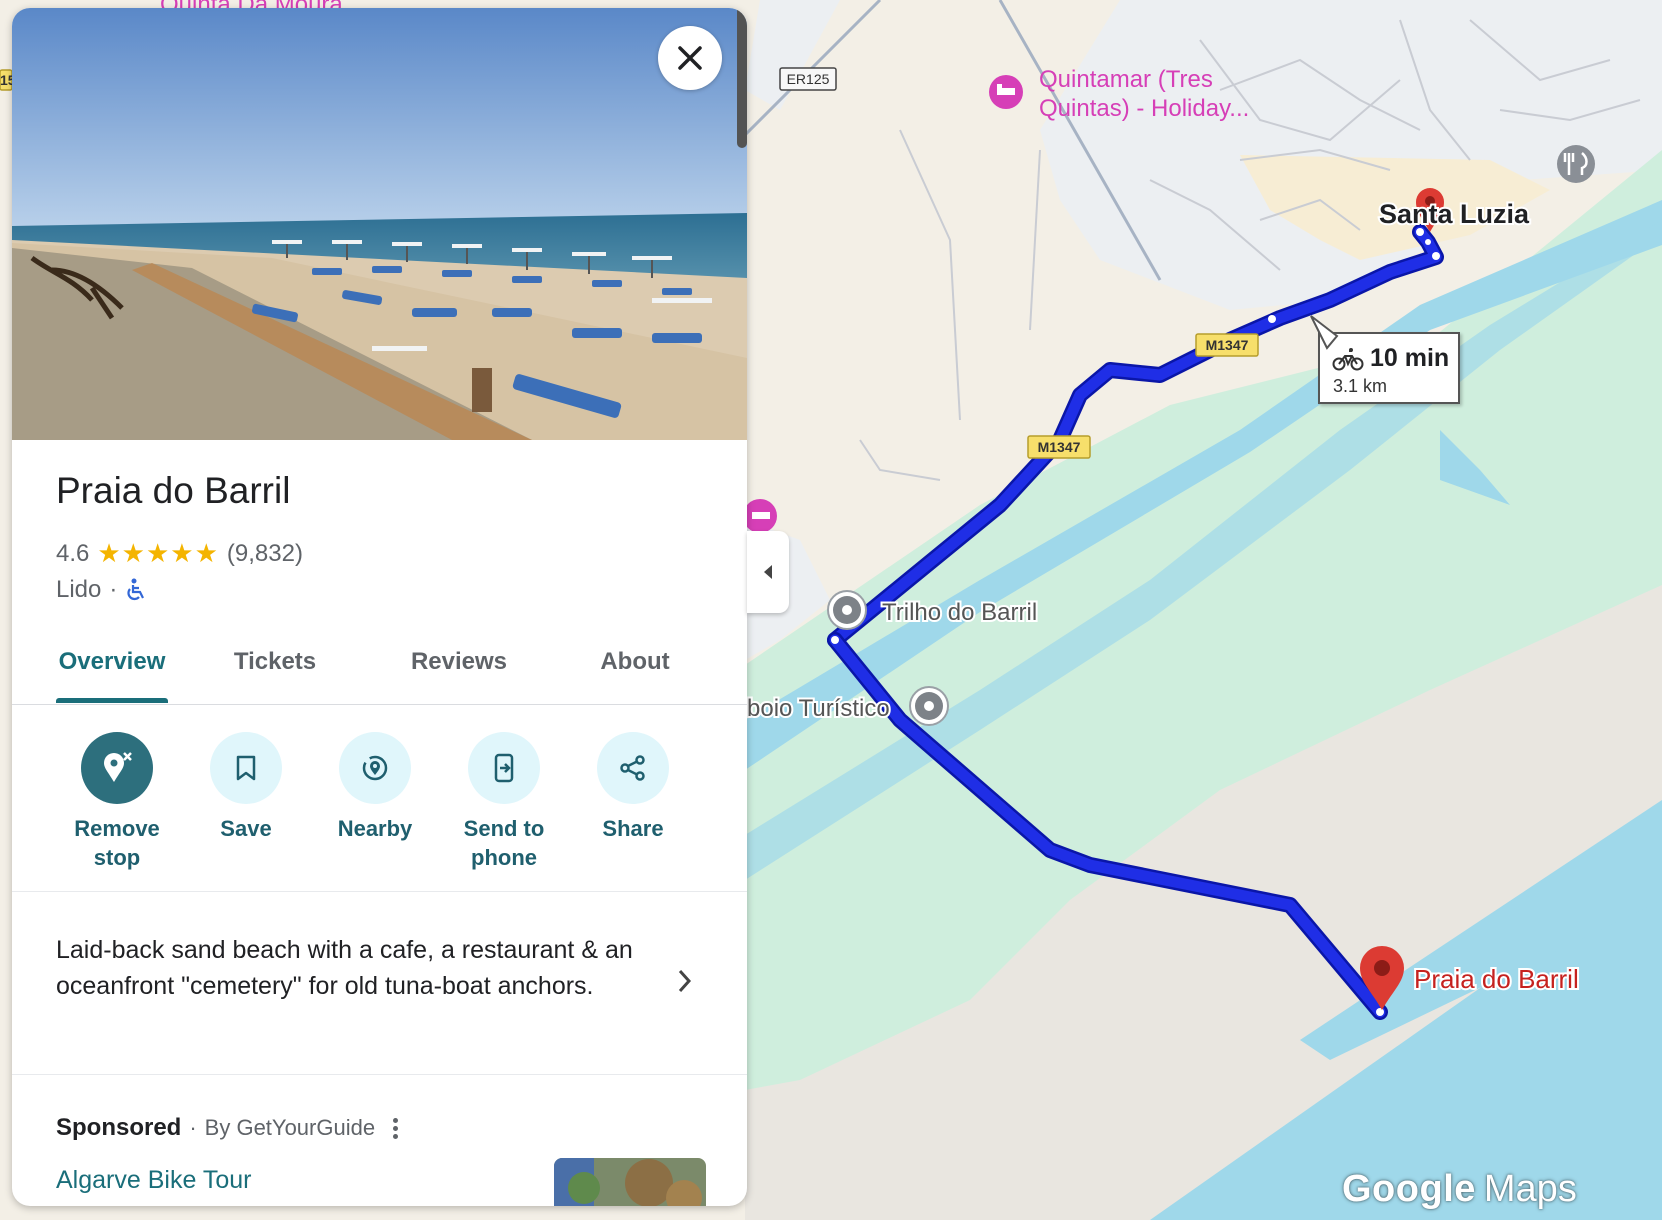  I want to click on rating-value: 4.6, so click(73, 553).